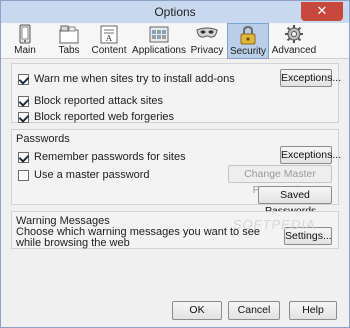 This screenshot has height=328, width=350. What do you see at coordinates (197, 310) in the screenshot?
I see `ok-button: OK` at bounding box center [197, 310].